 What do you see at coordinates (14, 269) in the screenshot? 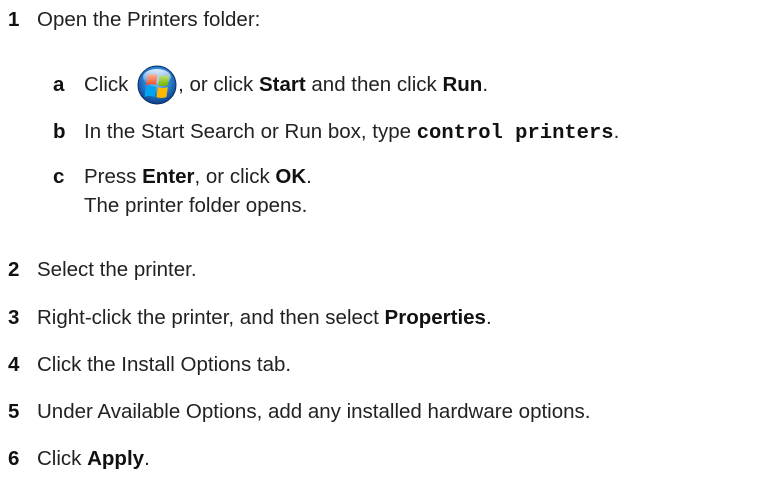
I see `step-number: 2` at bounding box center [14, 269].